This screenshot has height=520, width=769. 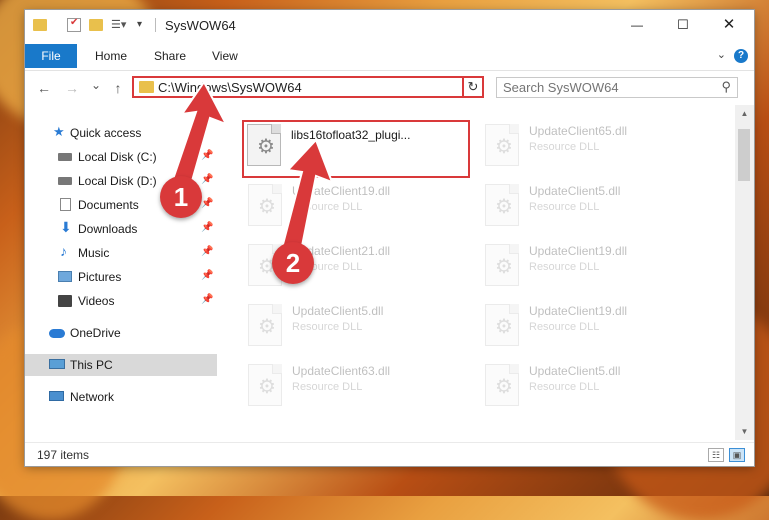 What do you see at coordinates (65, 276) in the screenshot?
I see `pictures-icon` at bounding box center [65, 276].